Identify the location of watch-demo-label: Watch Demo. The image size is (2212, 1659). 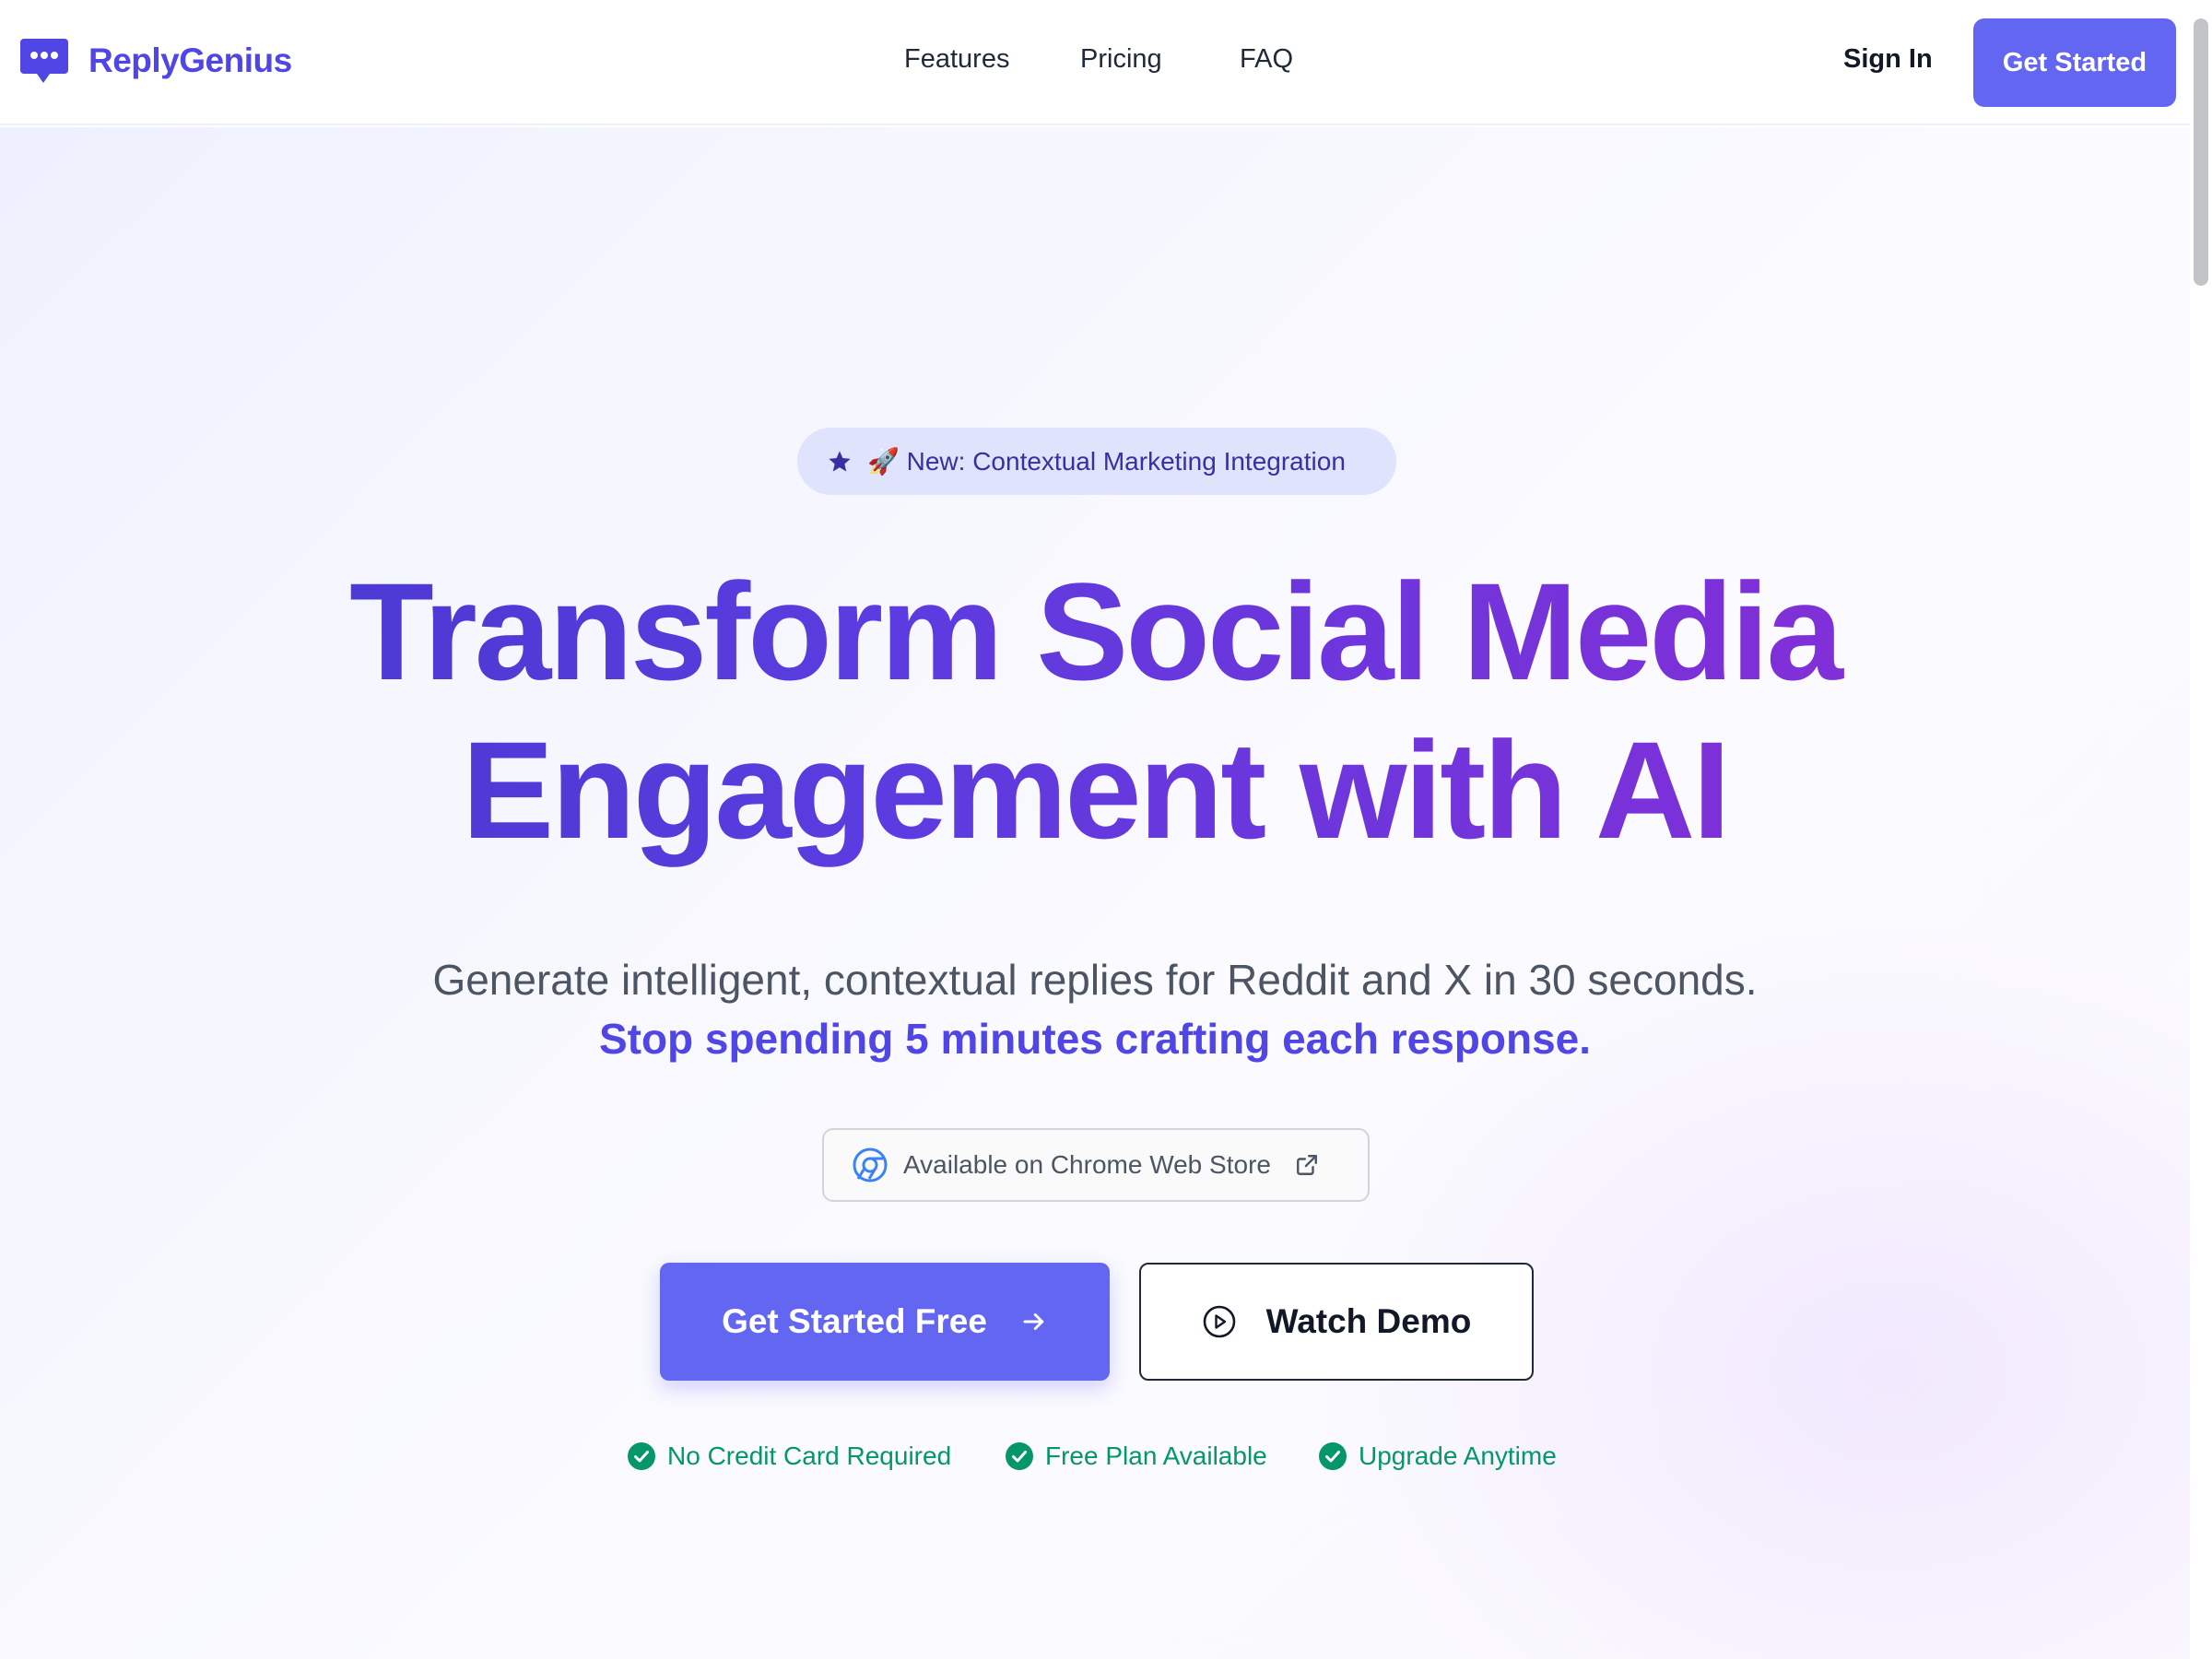
(1368, 1321).